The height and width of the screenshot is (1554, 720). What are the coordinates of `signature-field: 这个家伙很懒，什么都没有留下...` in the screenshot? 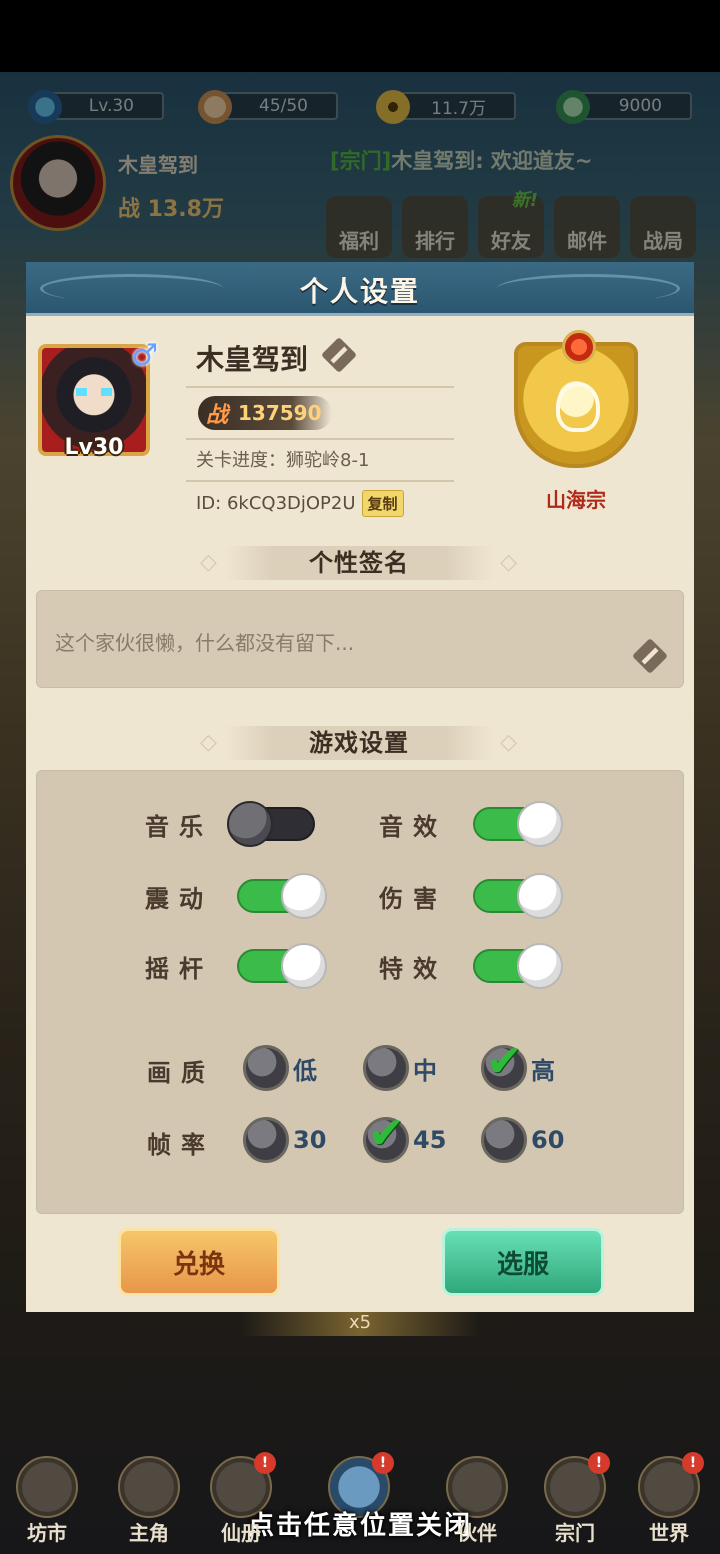 It's located at (360, 639).